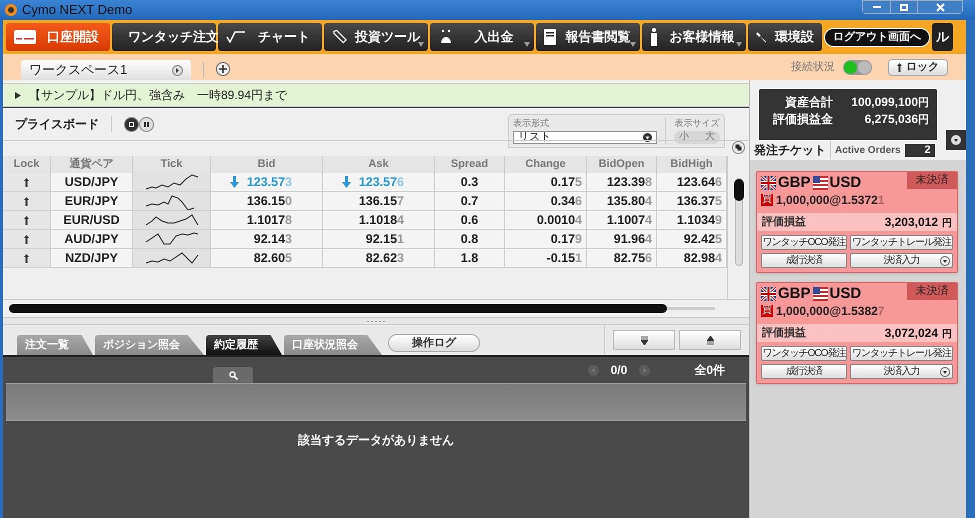 The width and height of the screenshot is (975, 518). Describe the element at coordinates (77, 10) in the screenshot. I see `window-title: Cymo NEXT Demo` at that location.